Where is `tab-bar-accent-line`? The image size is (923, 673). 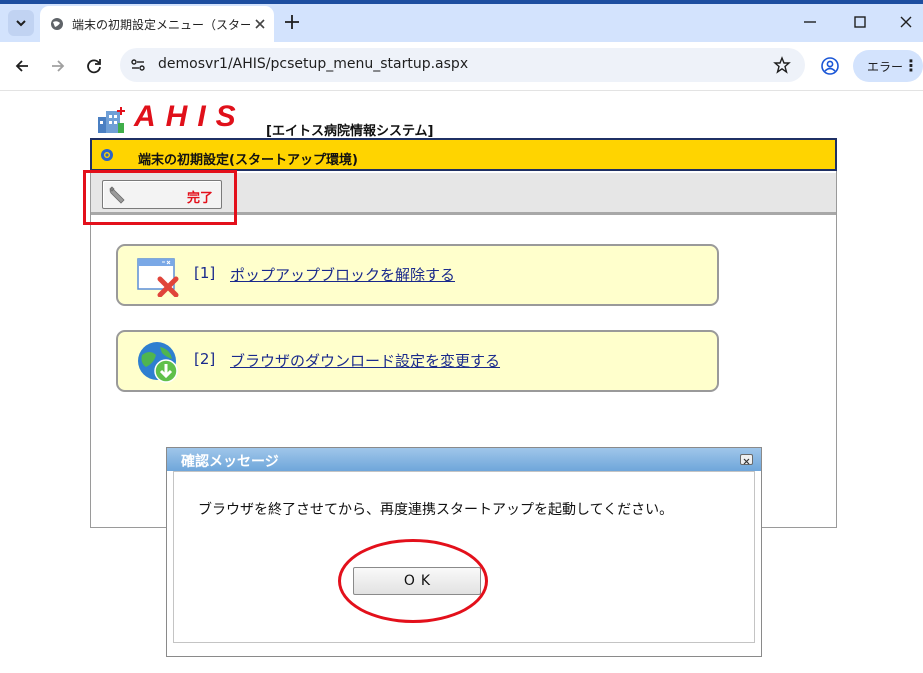
tab-bar-accent-line is located at coordinates (461, 2).